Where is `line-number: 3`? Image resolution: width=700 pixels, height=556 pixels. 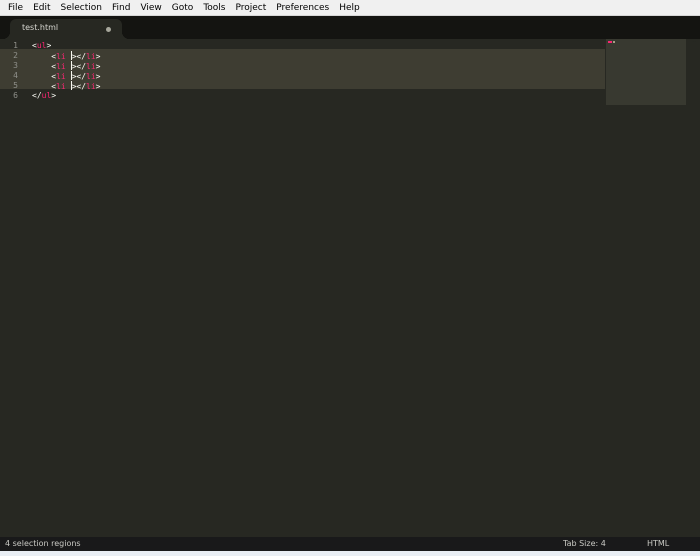 line-number: 3 is located at coordinates (15, 65).